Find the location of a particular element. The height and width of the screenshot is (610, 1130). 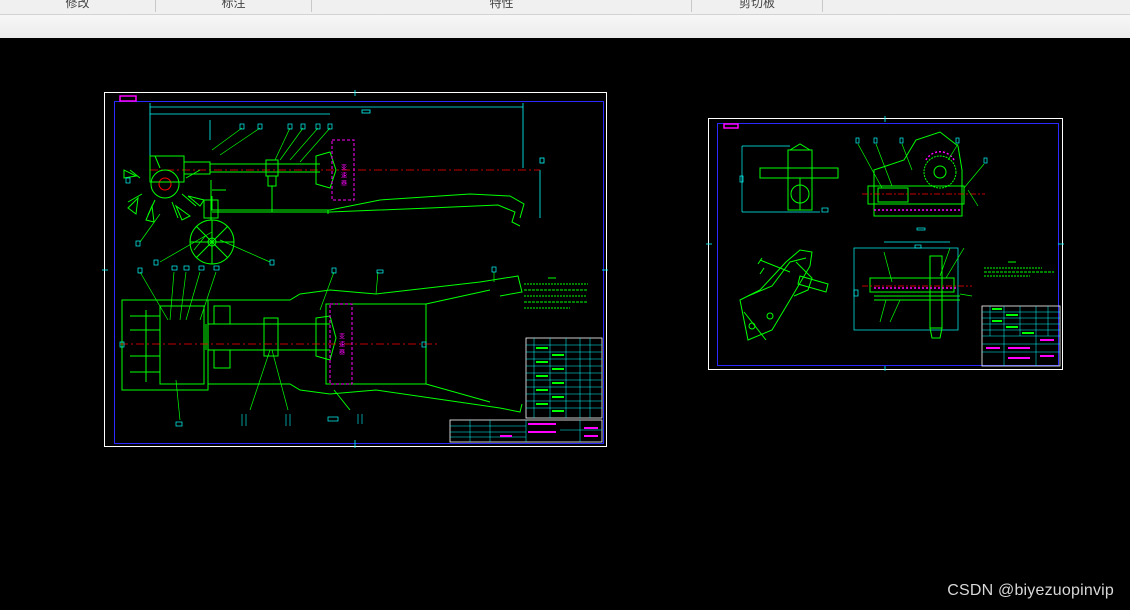

ribbon-group-modify: 修改 is located at coordinates (78, 6).